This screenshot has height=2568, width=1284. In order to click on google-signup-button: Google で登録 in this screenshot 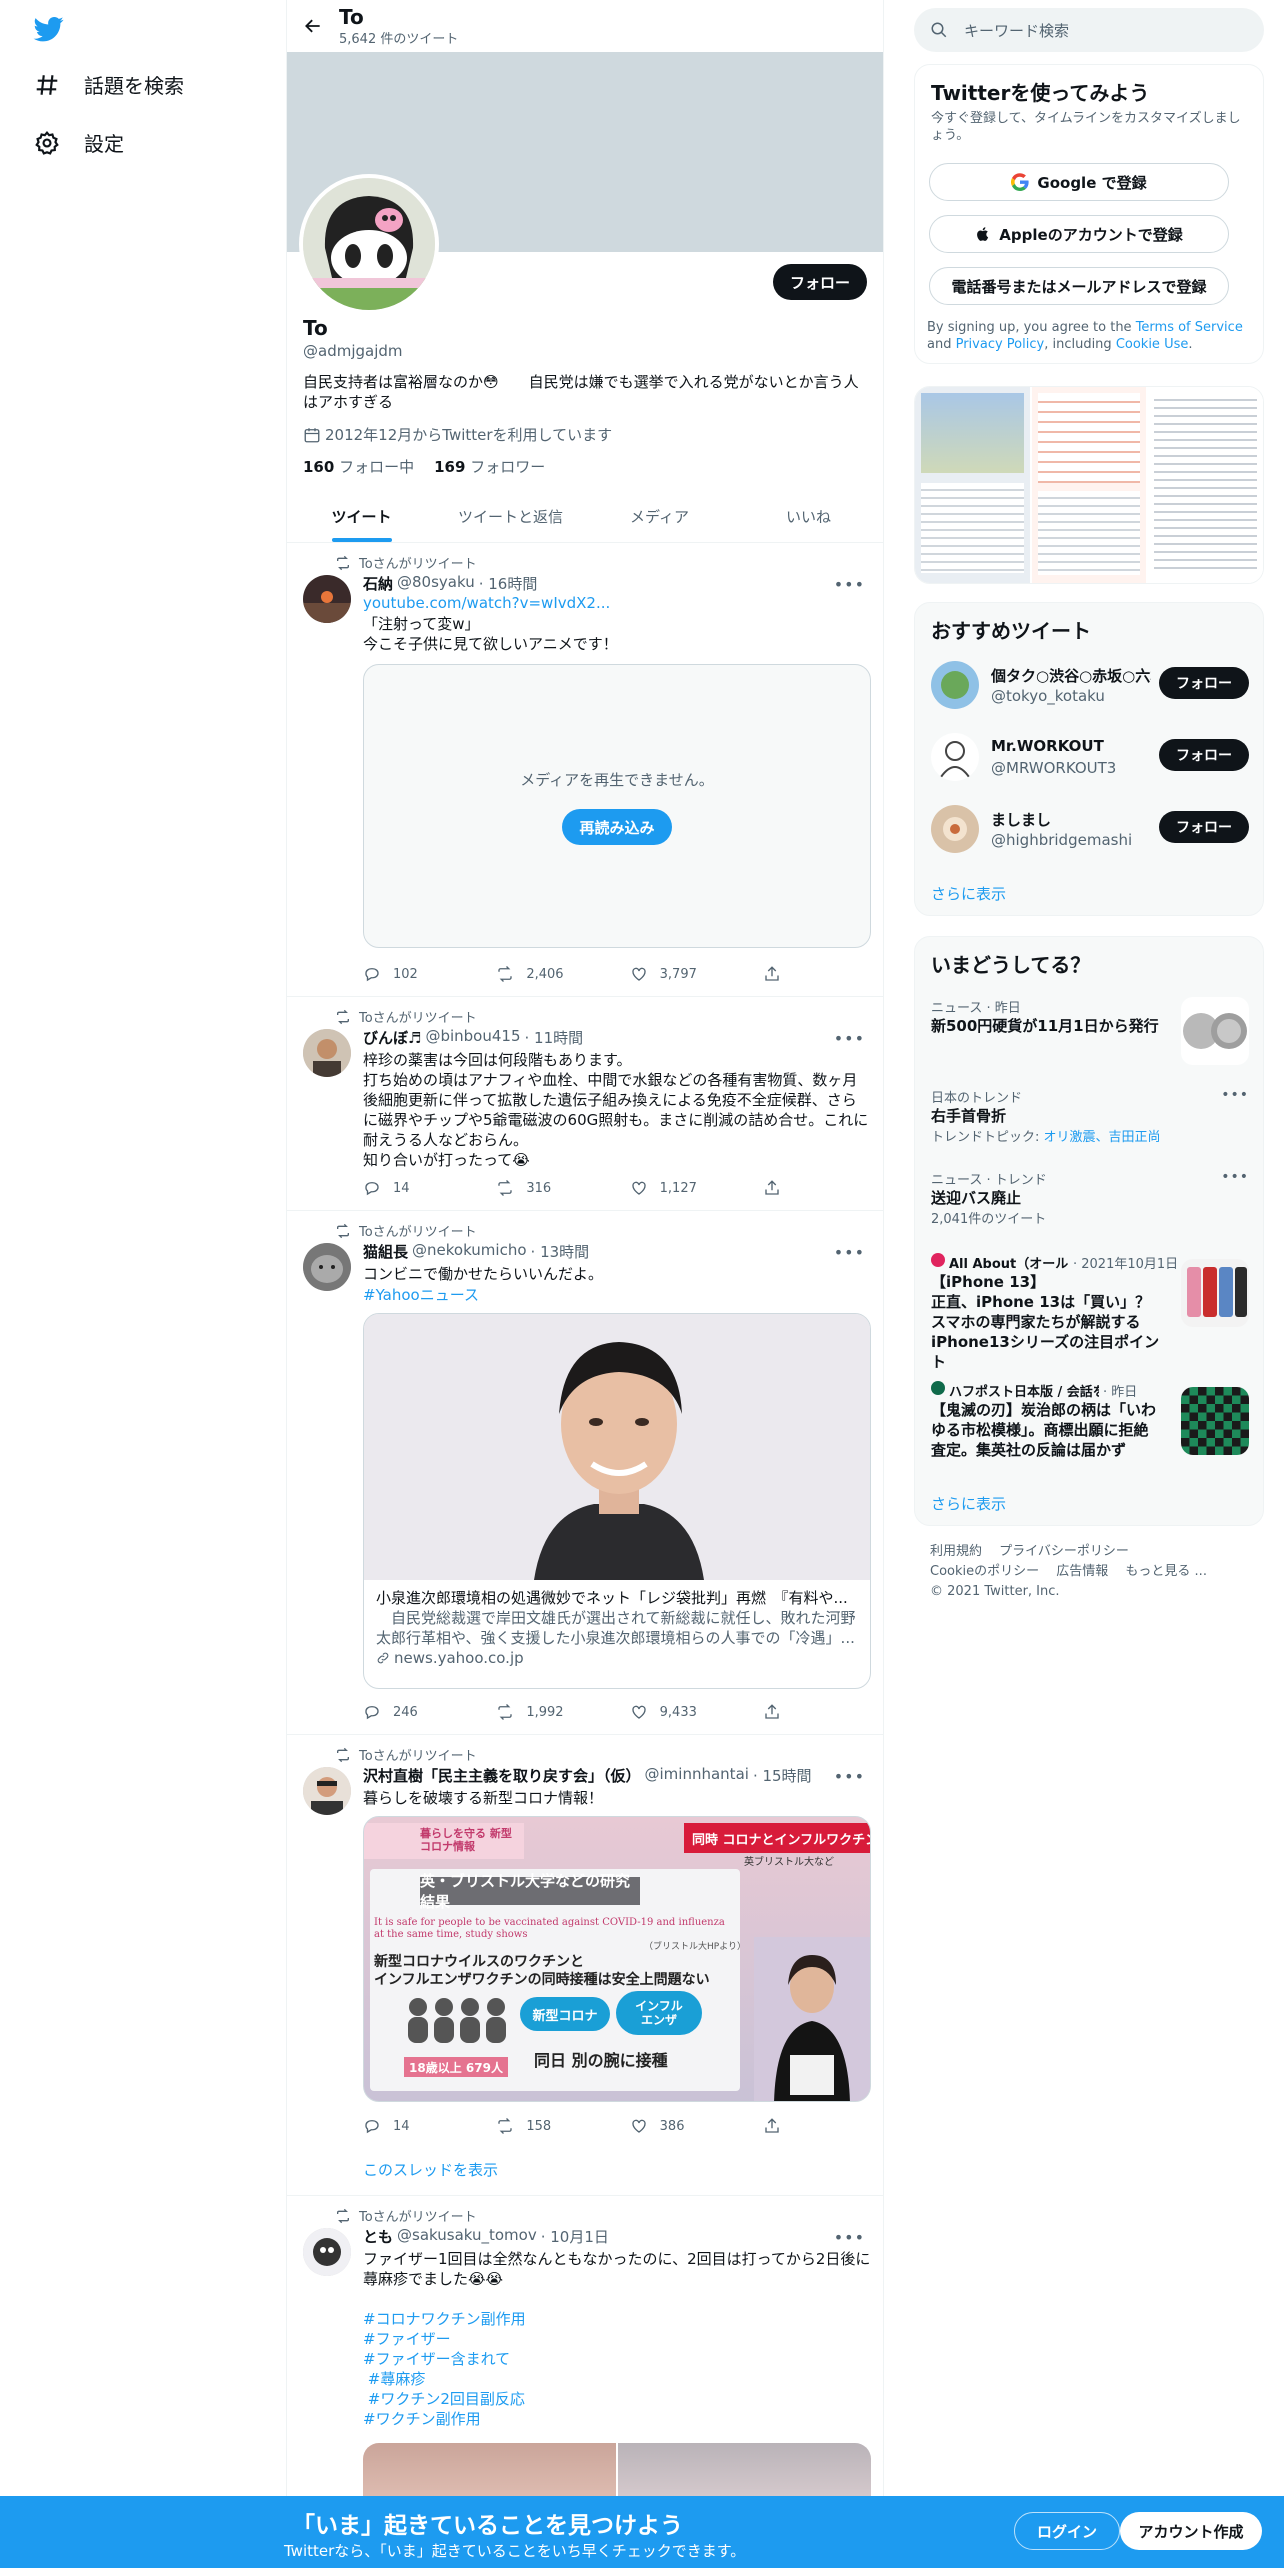, I will do `click(1079, 182)`.